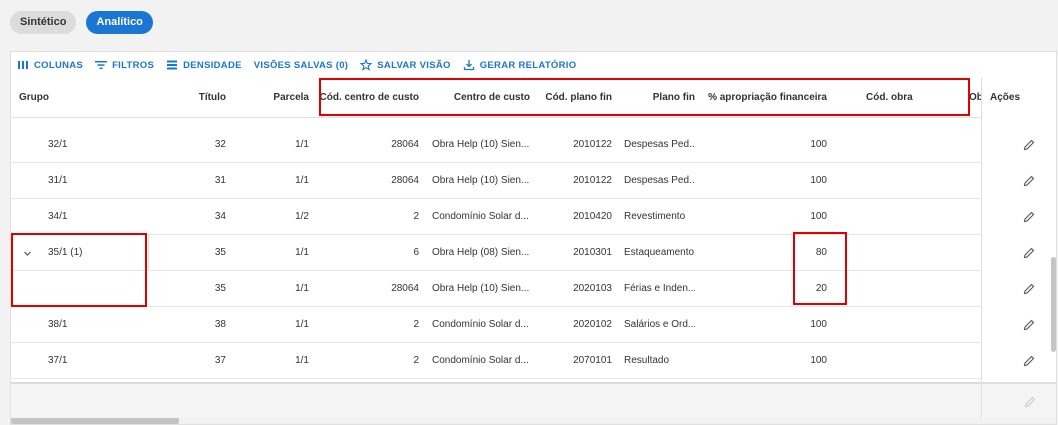 Image resolution: width=1058 pixels, height=425 pixels. Describe the element at coordinates (647, 360) in the screenshot. I see `cell-plano: Resultado` at that location.